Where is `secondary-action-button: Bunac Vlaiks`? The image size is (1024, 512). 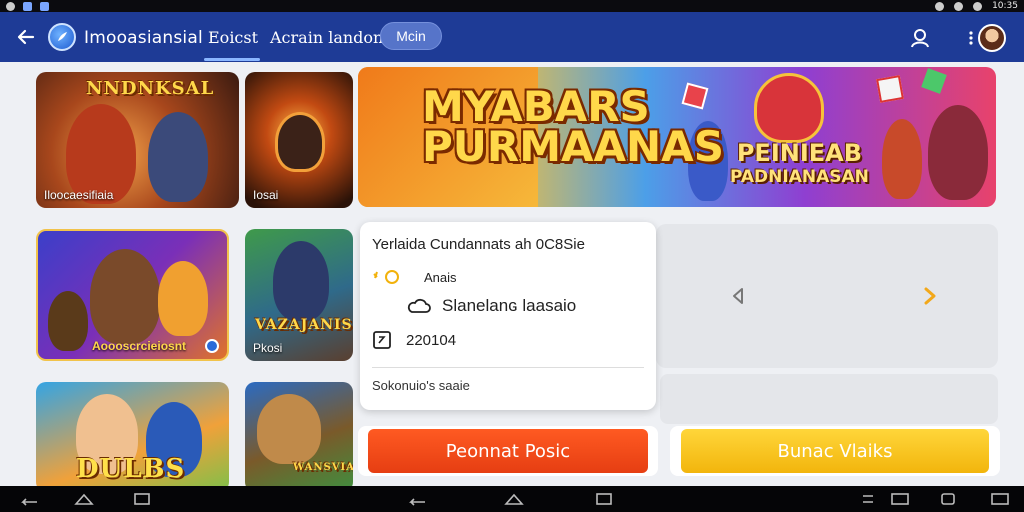 secondary-action-button: Bunac Vlaiks is located at coordinates (835, 451).